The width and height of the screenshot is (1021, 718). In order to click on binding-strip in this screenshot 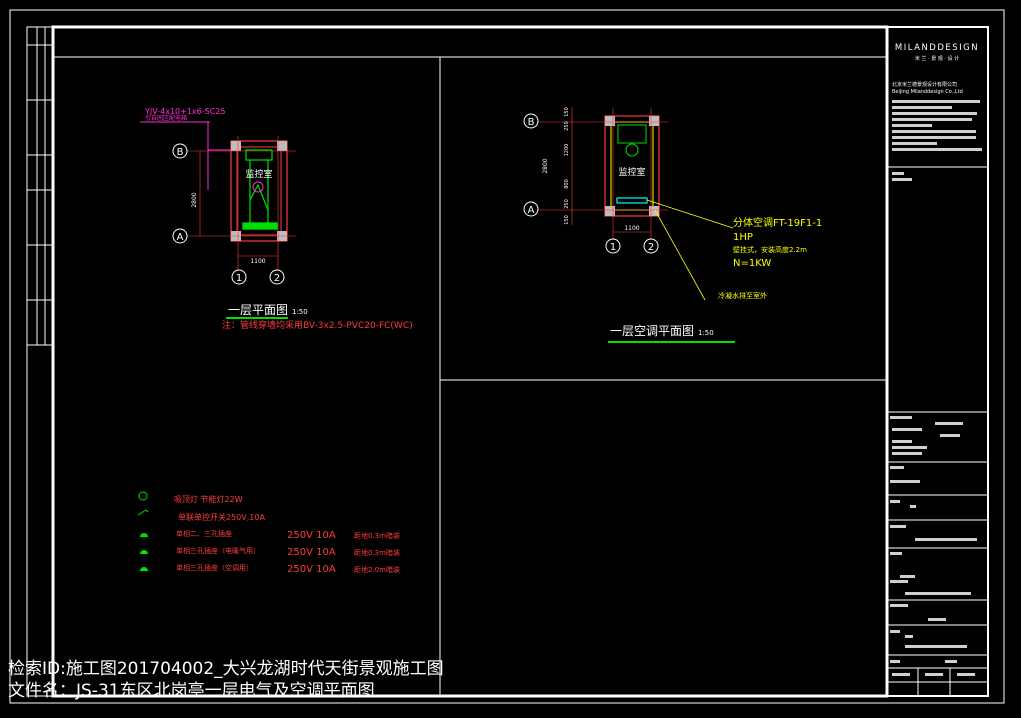, I will do `click(40, 186)`.